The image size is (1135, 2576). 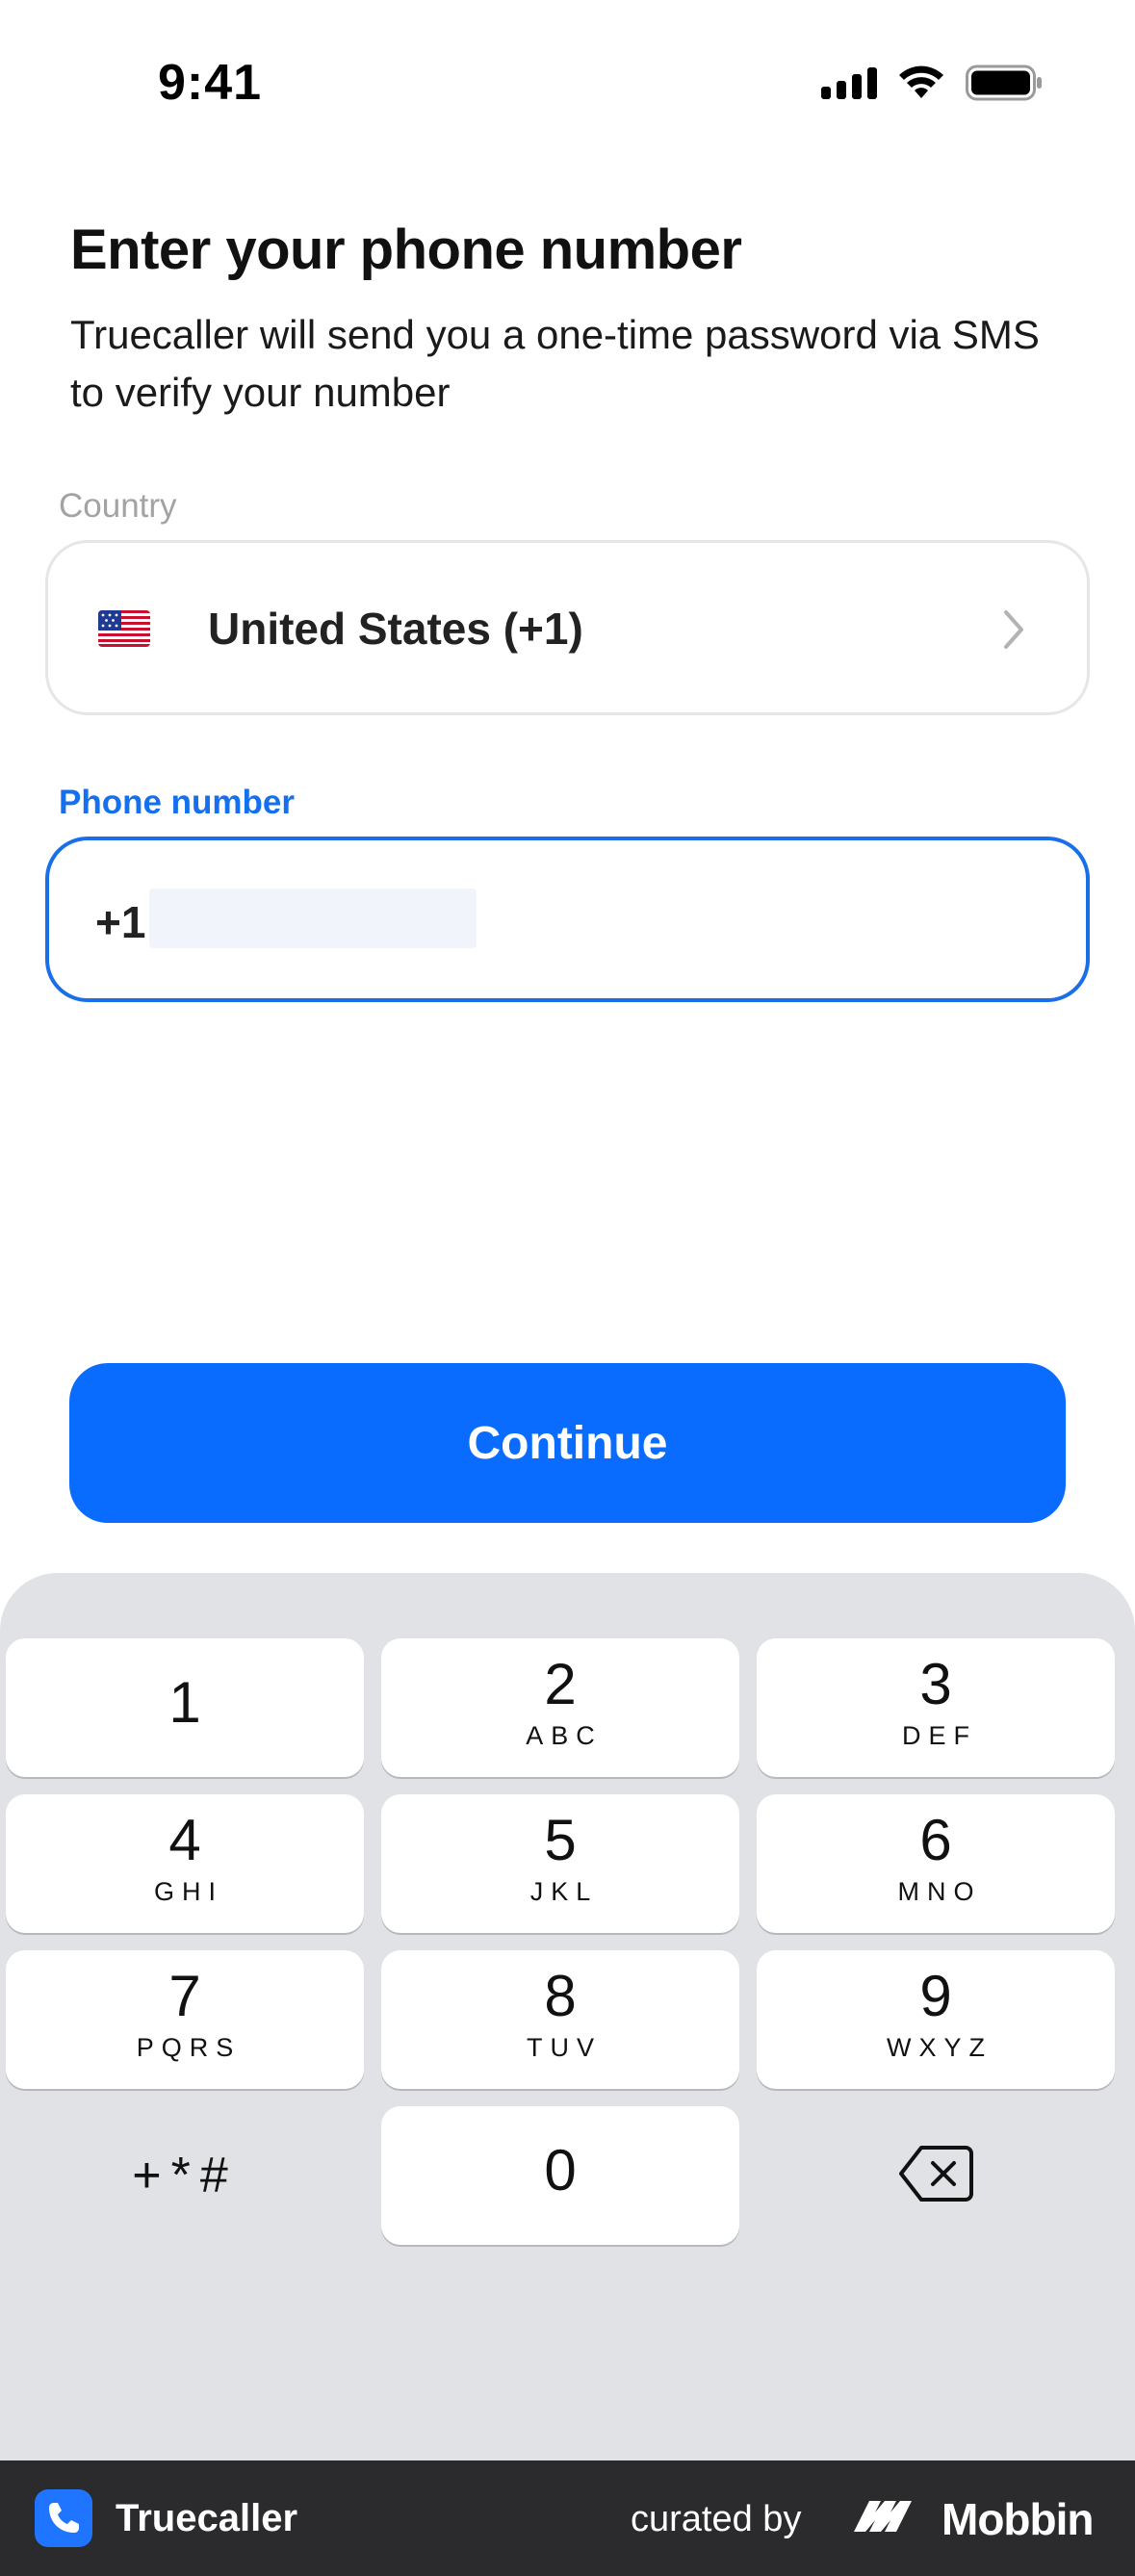 I want to click on us-flag-icon, so click(x=124, y=628).